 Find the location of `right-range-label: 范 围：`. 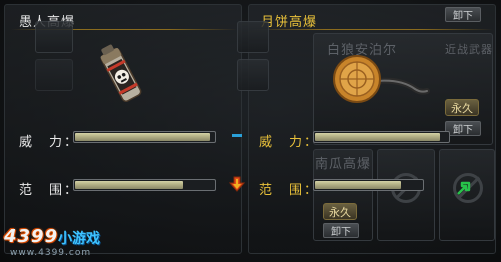

right-range-label: 范 围： is located at coordinates (289, 190).